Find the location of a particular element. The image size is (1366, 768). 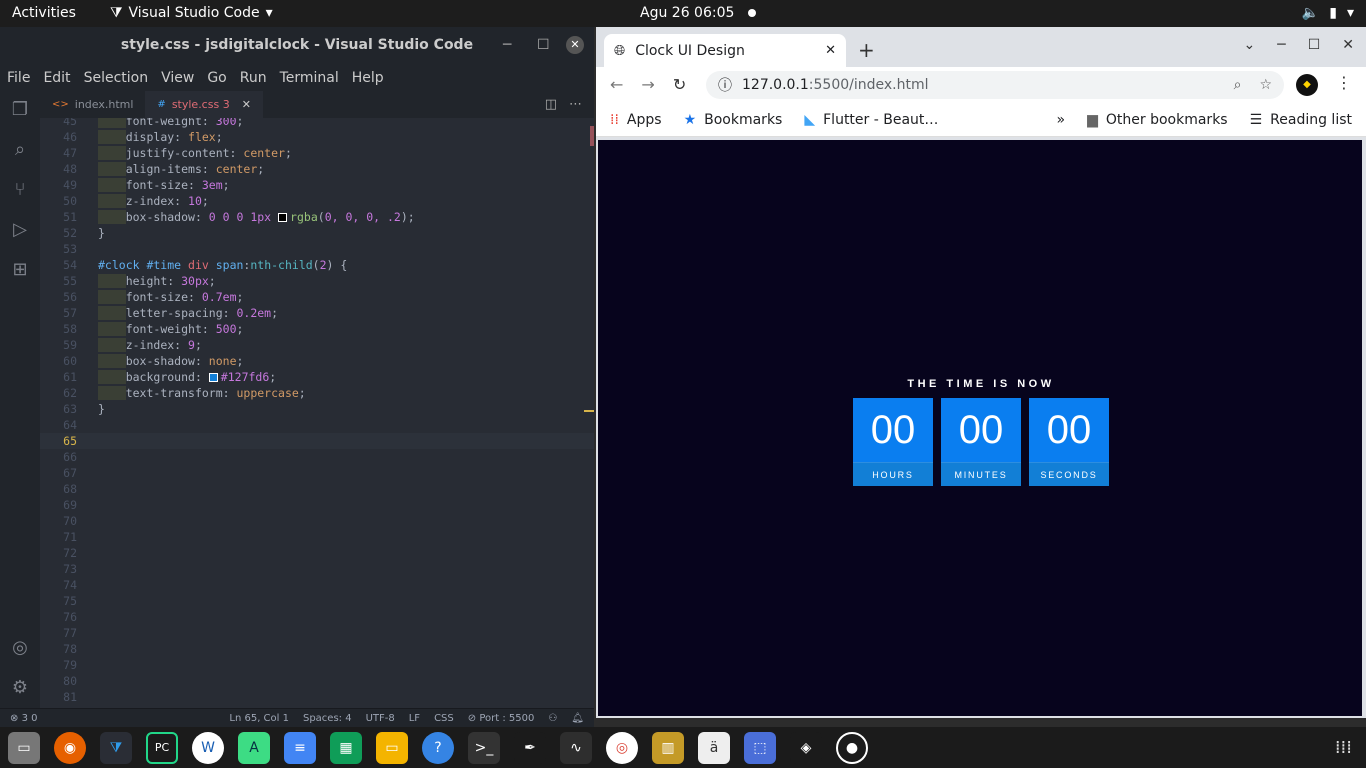

activities-button: Activities is located at coordinates (44, 13).